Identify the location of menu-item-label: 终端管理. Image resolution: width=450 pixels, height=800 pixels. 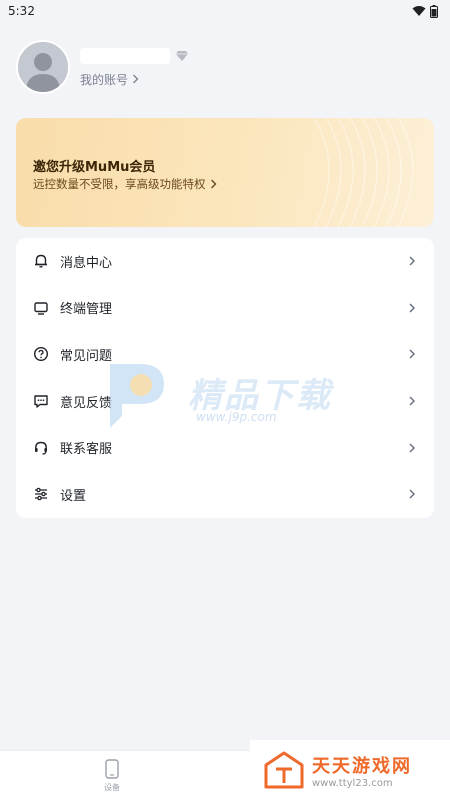
(86, 310).